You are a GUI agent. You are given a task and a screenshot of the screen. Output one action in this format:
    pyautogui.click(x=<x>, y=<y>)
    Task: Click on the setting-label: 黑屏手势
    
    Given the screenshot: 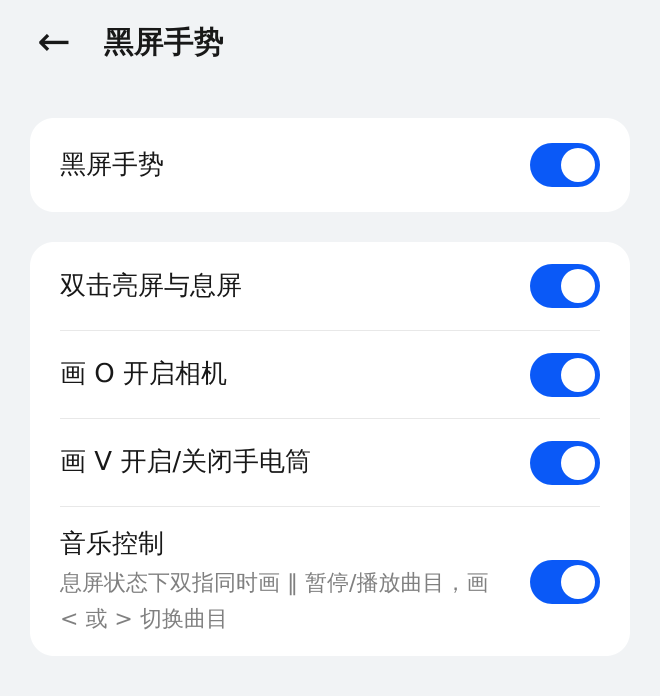 What is the action you would take?
    pyautogui.click(x=112, y=165)
    